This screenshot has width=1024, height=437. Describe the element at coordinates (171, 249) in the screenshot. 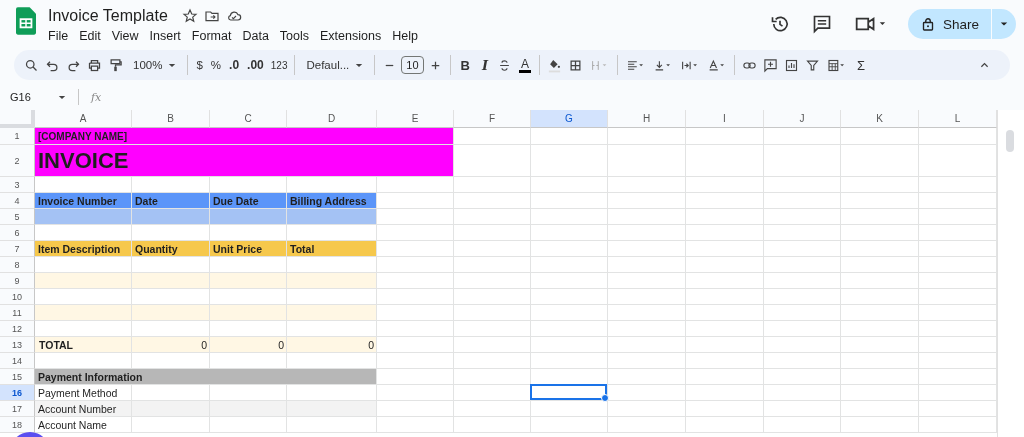

I see `table-cell: Quantity` at that location.